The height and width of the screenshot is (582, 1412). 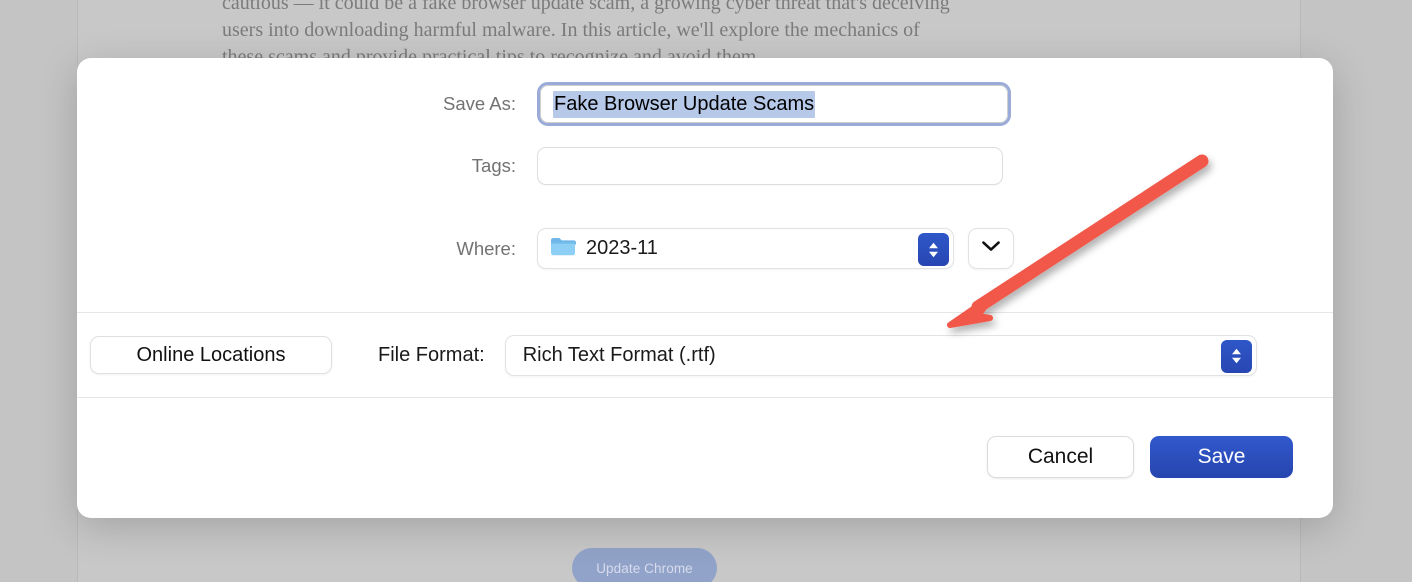 I want to click on file-format-value: Rich Text Format (.rtf), so click(x=619, y=354).